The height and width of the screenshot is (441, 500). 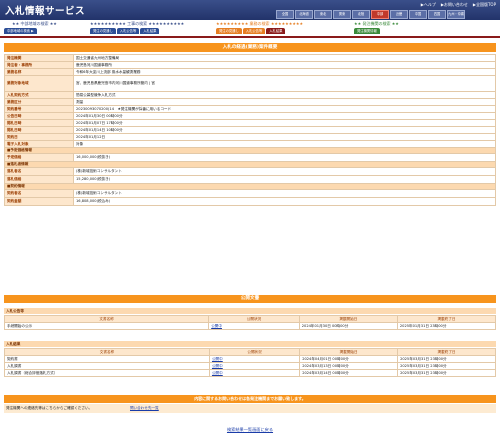 What do you see at coordinates (39, 137) in the screenshot?
I see `detail-label: 契約日` at bounding box center [39, 137].